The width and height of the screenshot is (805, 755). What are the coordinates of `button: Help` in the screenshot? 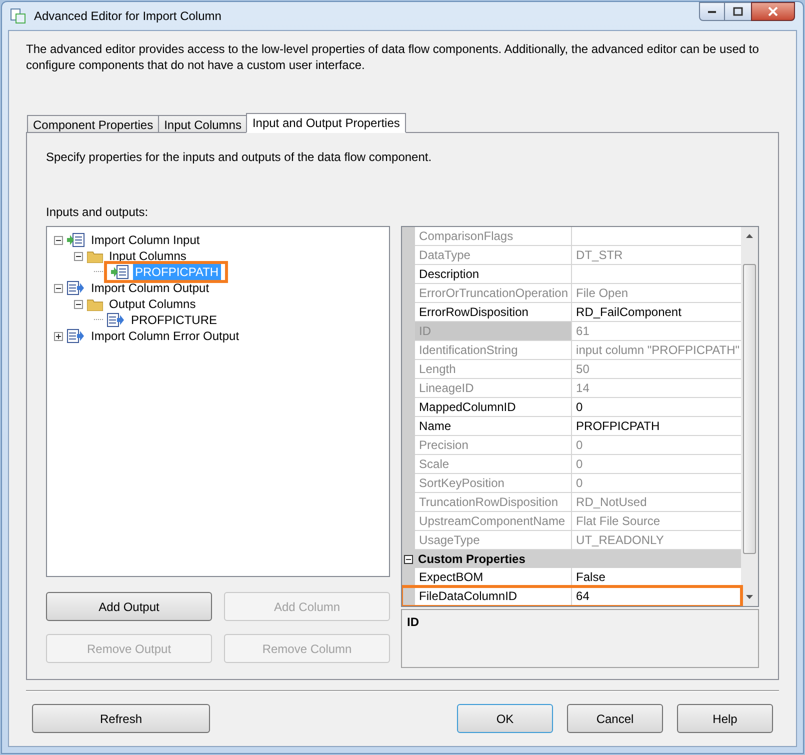 It's located at (725, 718).